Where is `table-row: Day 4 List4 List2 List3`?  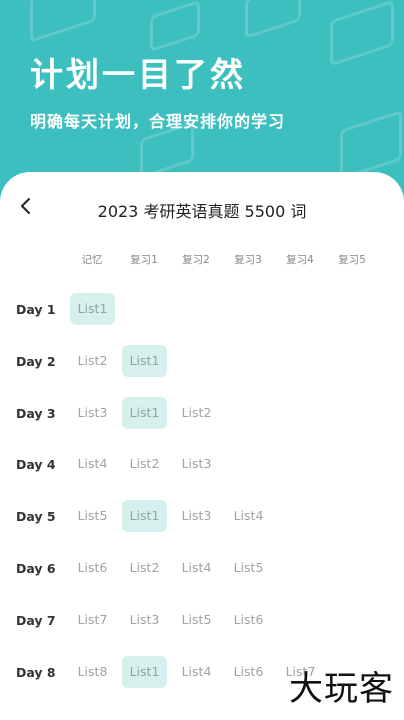 table-row: Day 4 List4 List2 List3 is located at coordinates (202, 465).